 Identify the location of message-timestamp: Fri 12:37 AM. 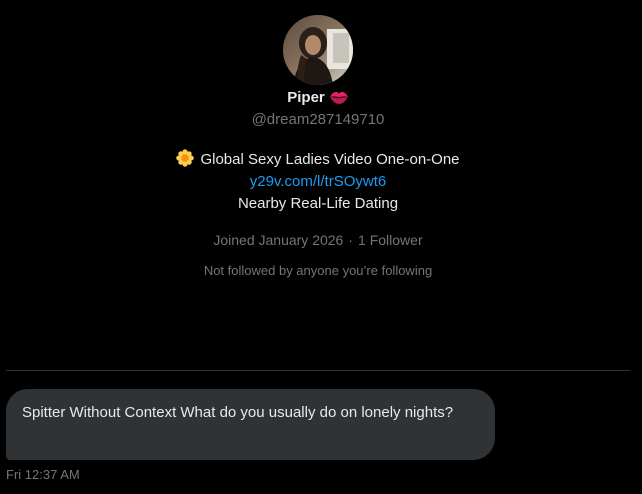
(43, 474).